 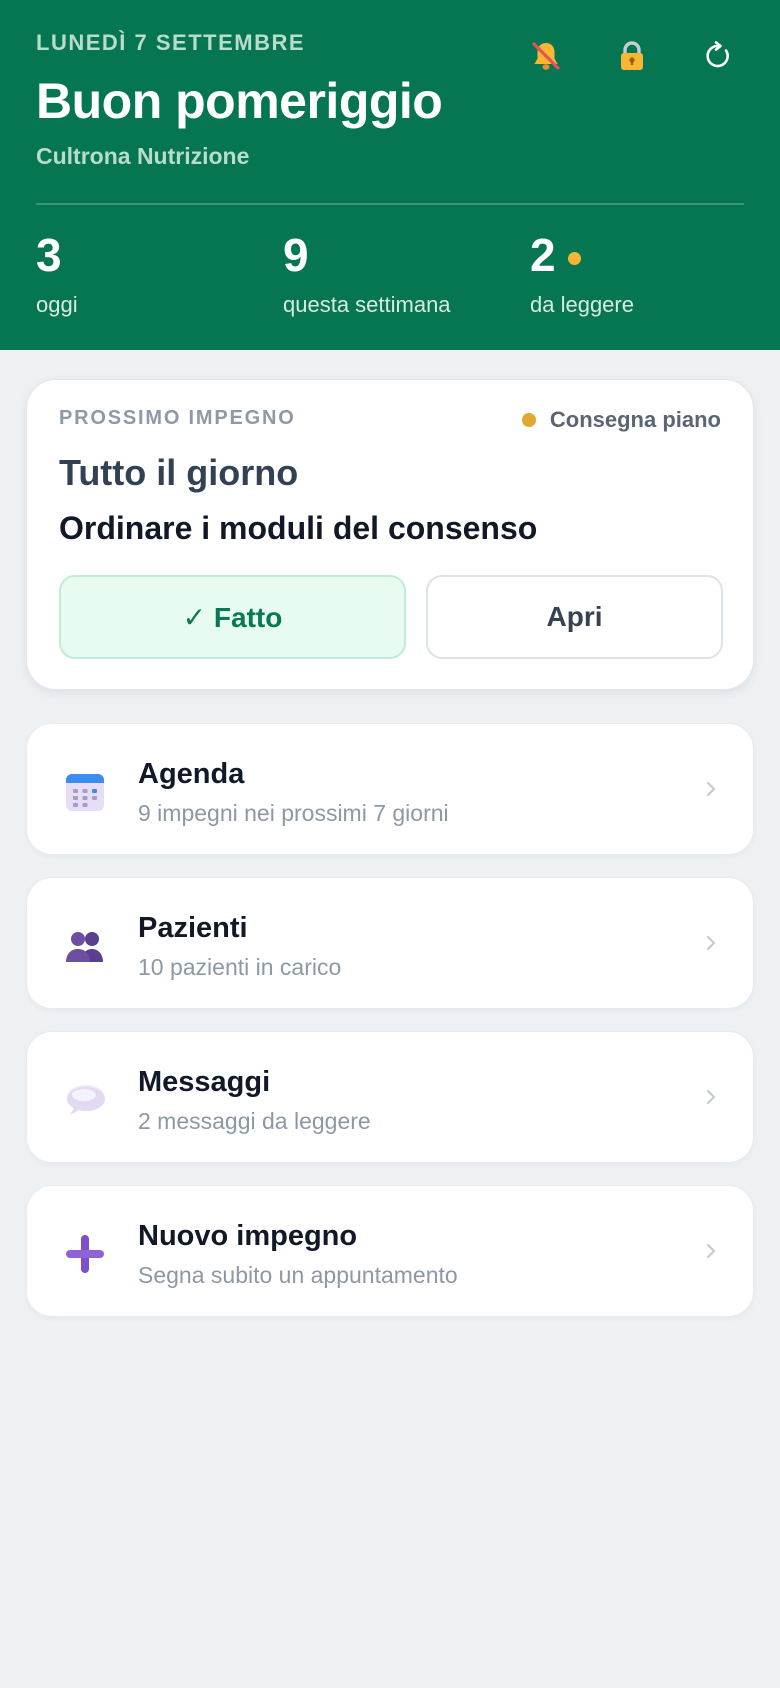 What do you see at coordinates (543, 255) in the screenshot?
I see `stat-value: 2` at bounding box center [543, 255].